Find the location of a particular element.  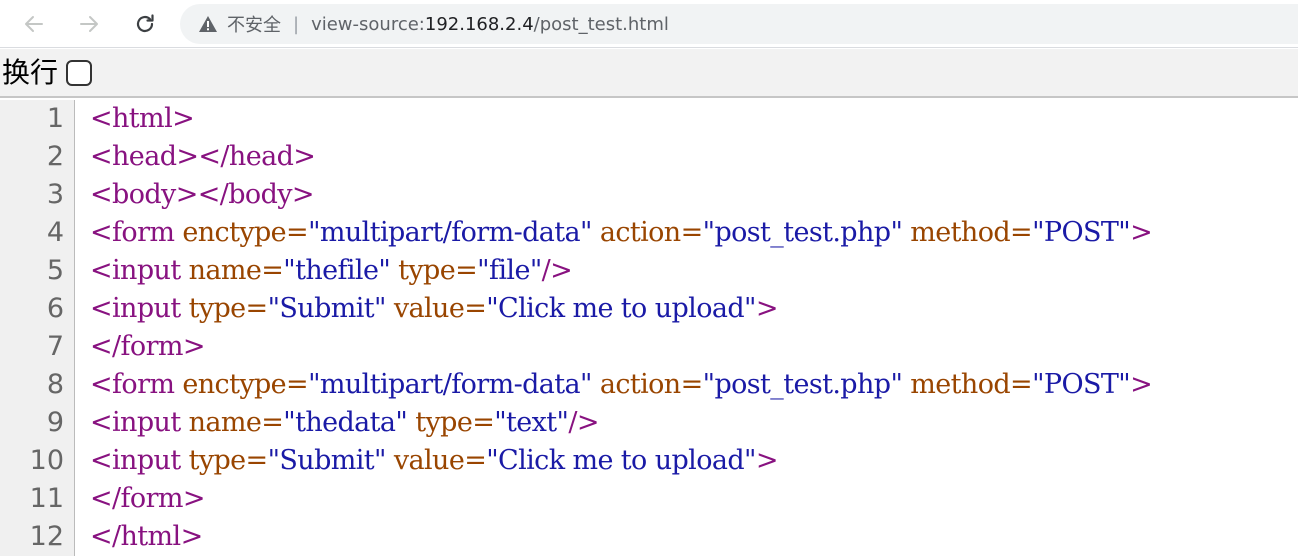

line-code: <head></head> is located at coordinates (203, 157).